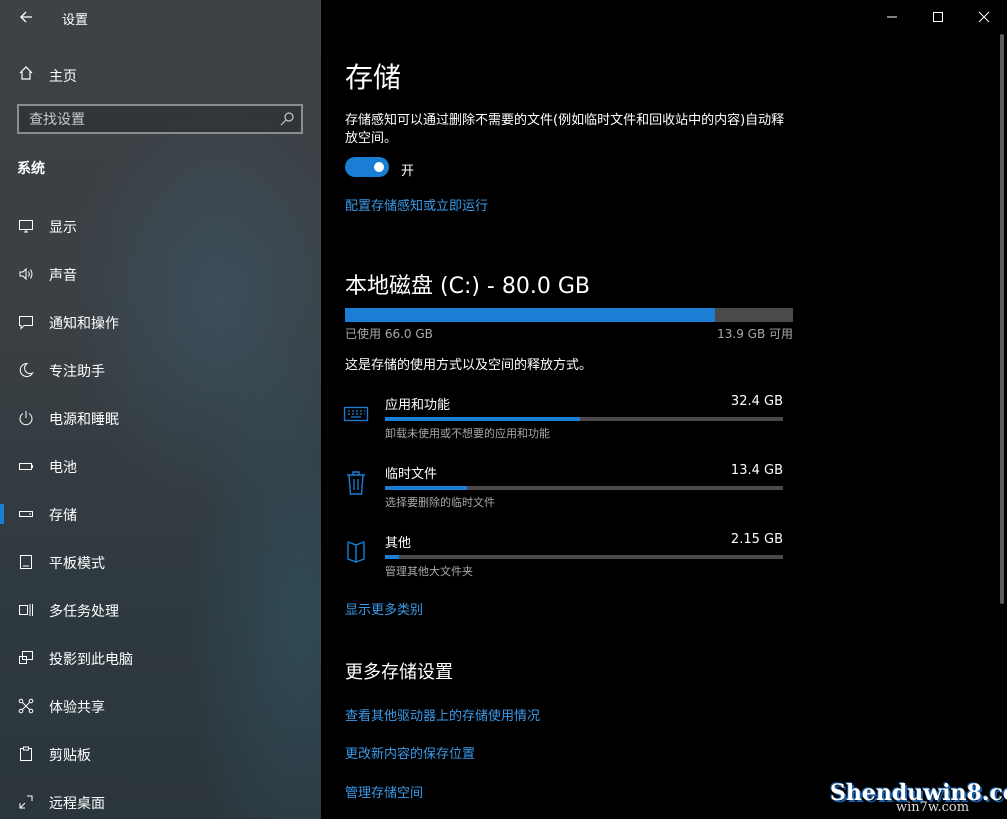 The width and height of the screenshot is (1007, 819). I want to click on tablet-icon, so click(26, 562).